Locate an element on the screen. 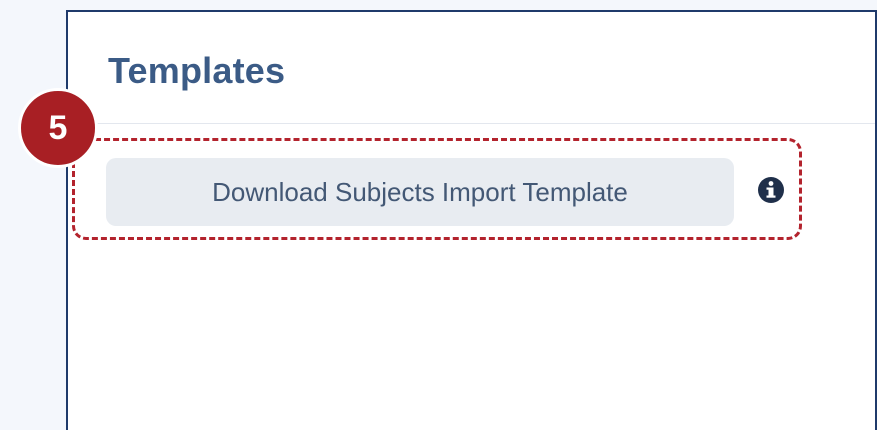 The width and height of the screenshot is (877, 430). download-subjects-template-button: Download Subjects Import Template is located at coordinates (420, 192).